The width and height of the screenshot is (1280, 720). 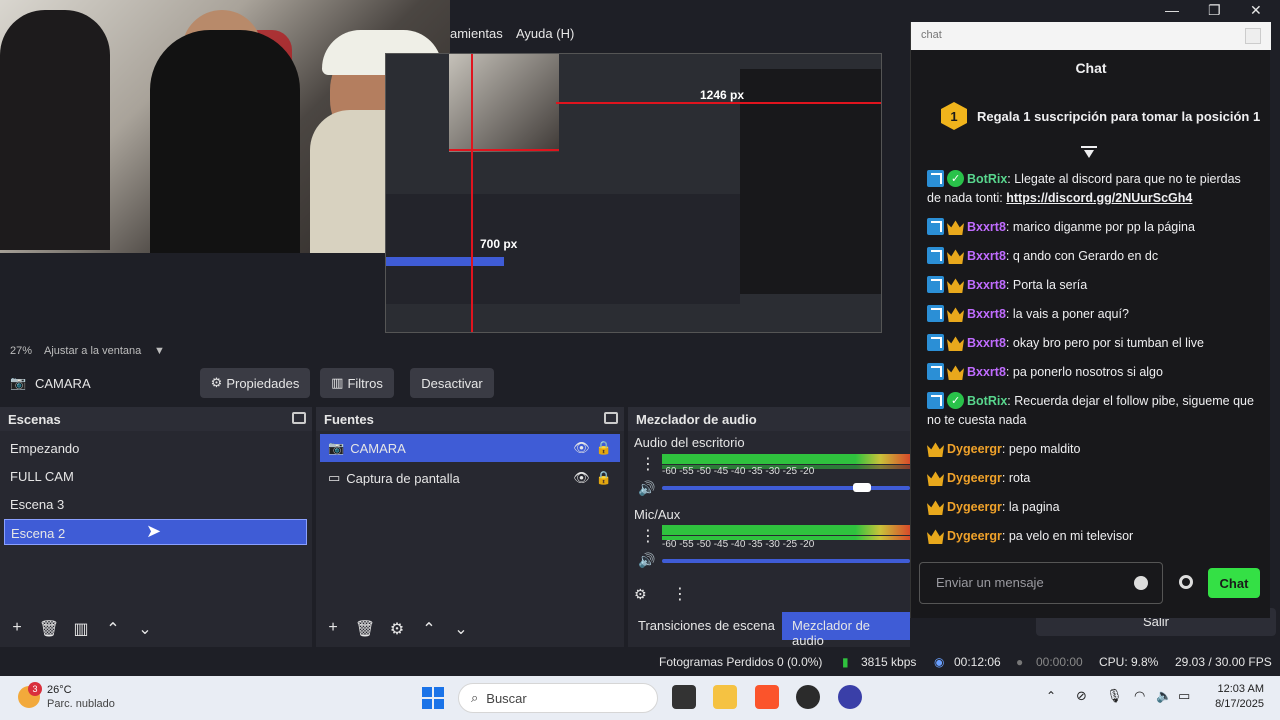 What do you see at coordinates (1114, 696) in the screenshot?
I see `microphone-icon: 🎙` at bounding box center [1114, 696].